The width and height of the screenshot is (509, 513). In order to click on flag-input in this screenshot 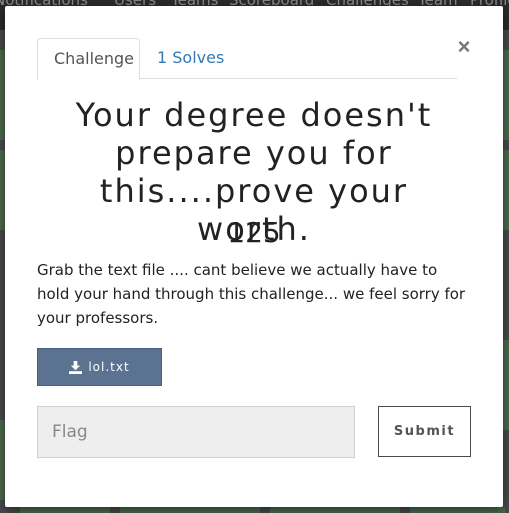, I will do `click(196, 432)`.